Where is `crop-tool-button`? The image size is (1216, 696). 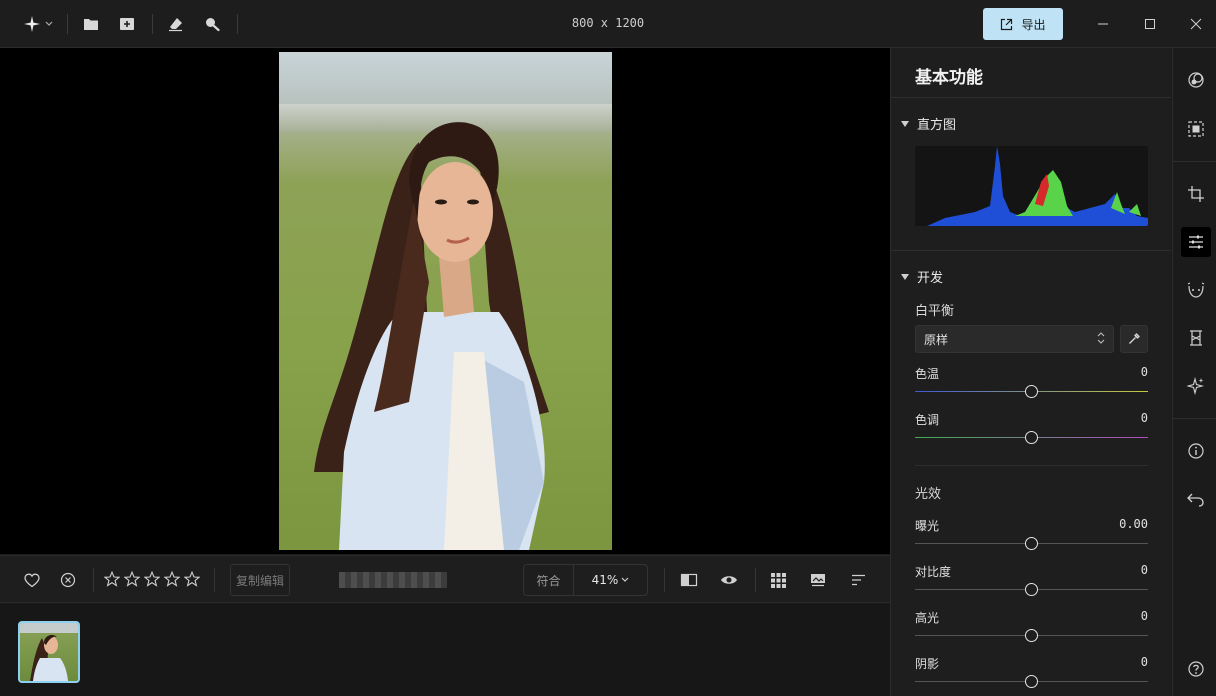
crop-tool-button is located at coordinates (1196, 194).